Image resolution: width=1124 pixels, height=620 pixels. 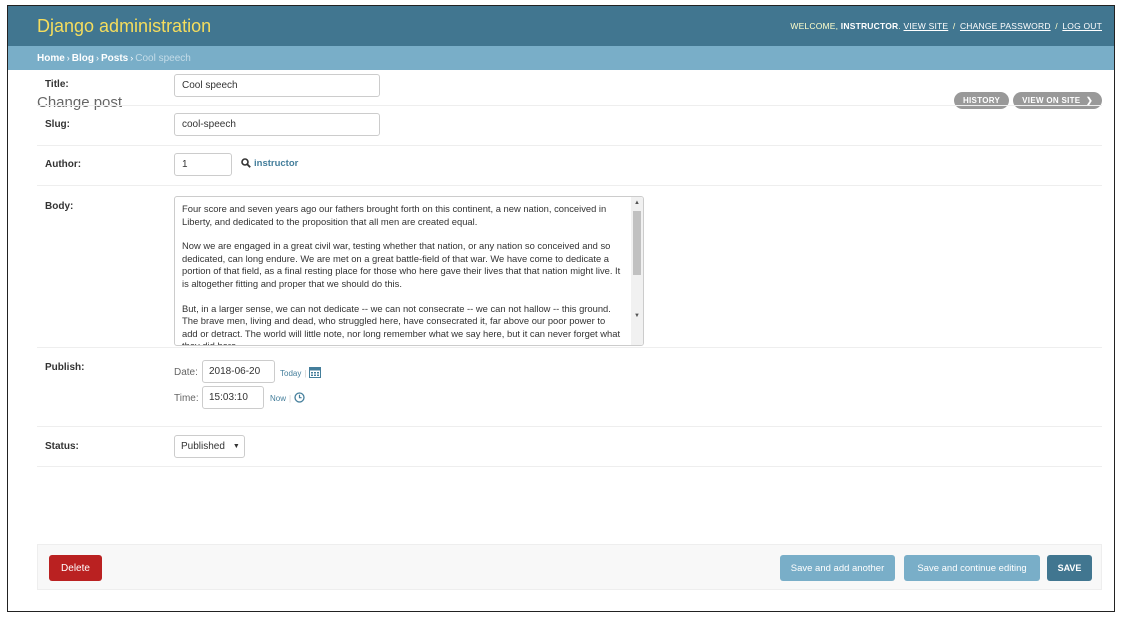 I want to click on publish-label: Publish:, so click(x=65, y=367).